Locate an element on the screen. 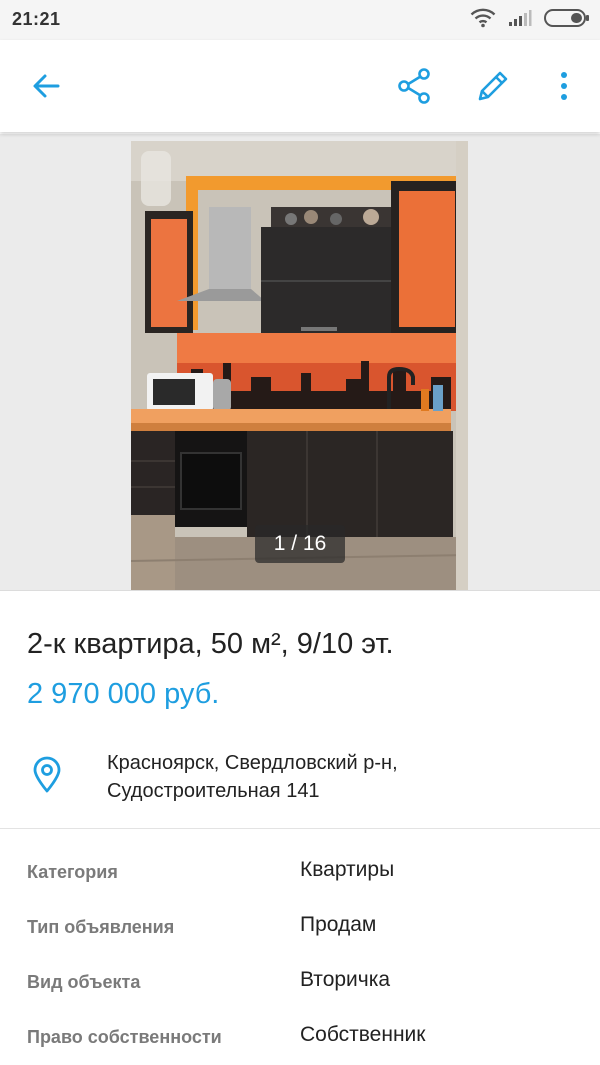 The image size is (600, 1065). detail-value: Продам is located at coordinates (338, 924).